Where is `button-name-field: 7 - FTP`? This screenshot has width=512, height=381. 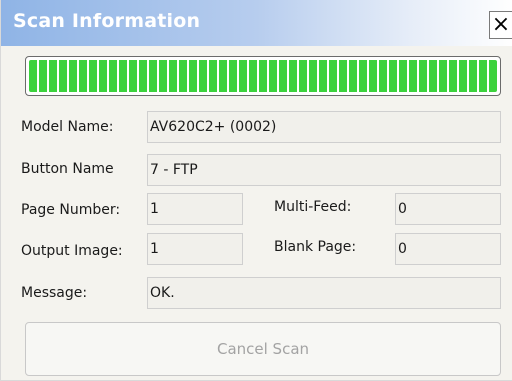
button-name-field: 7 - FTP is located at coordinates (324, 170).